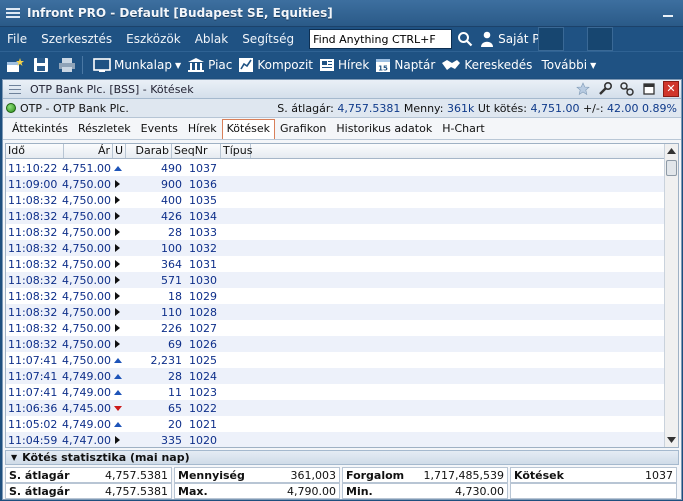 The width and height of the screenshot is (683, 501). Describe the element at coordinates (104, 129) in the screenshot. I see `tab-details: Részletek` at that location.